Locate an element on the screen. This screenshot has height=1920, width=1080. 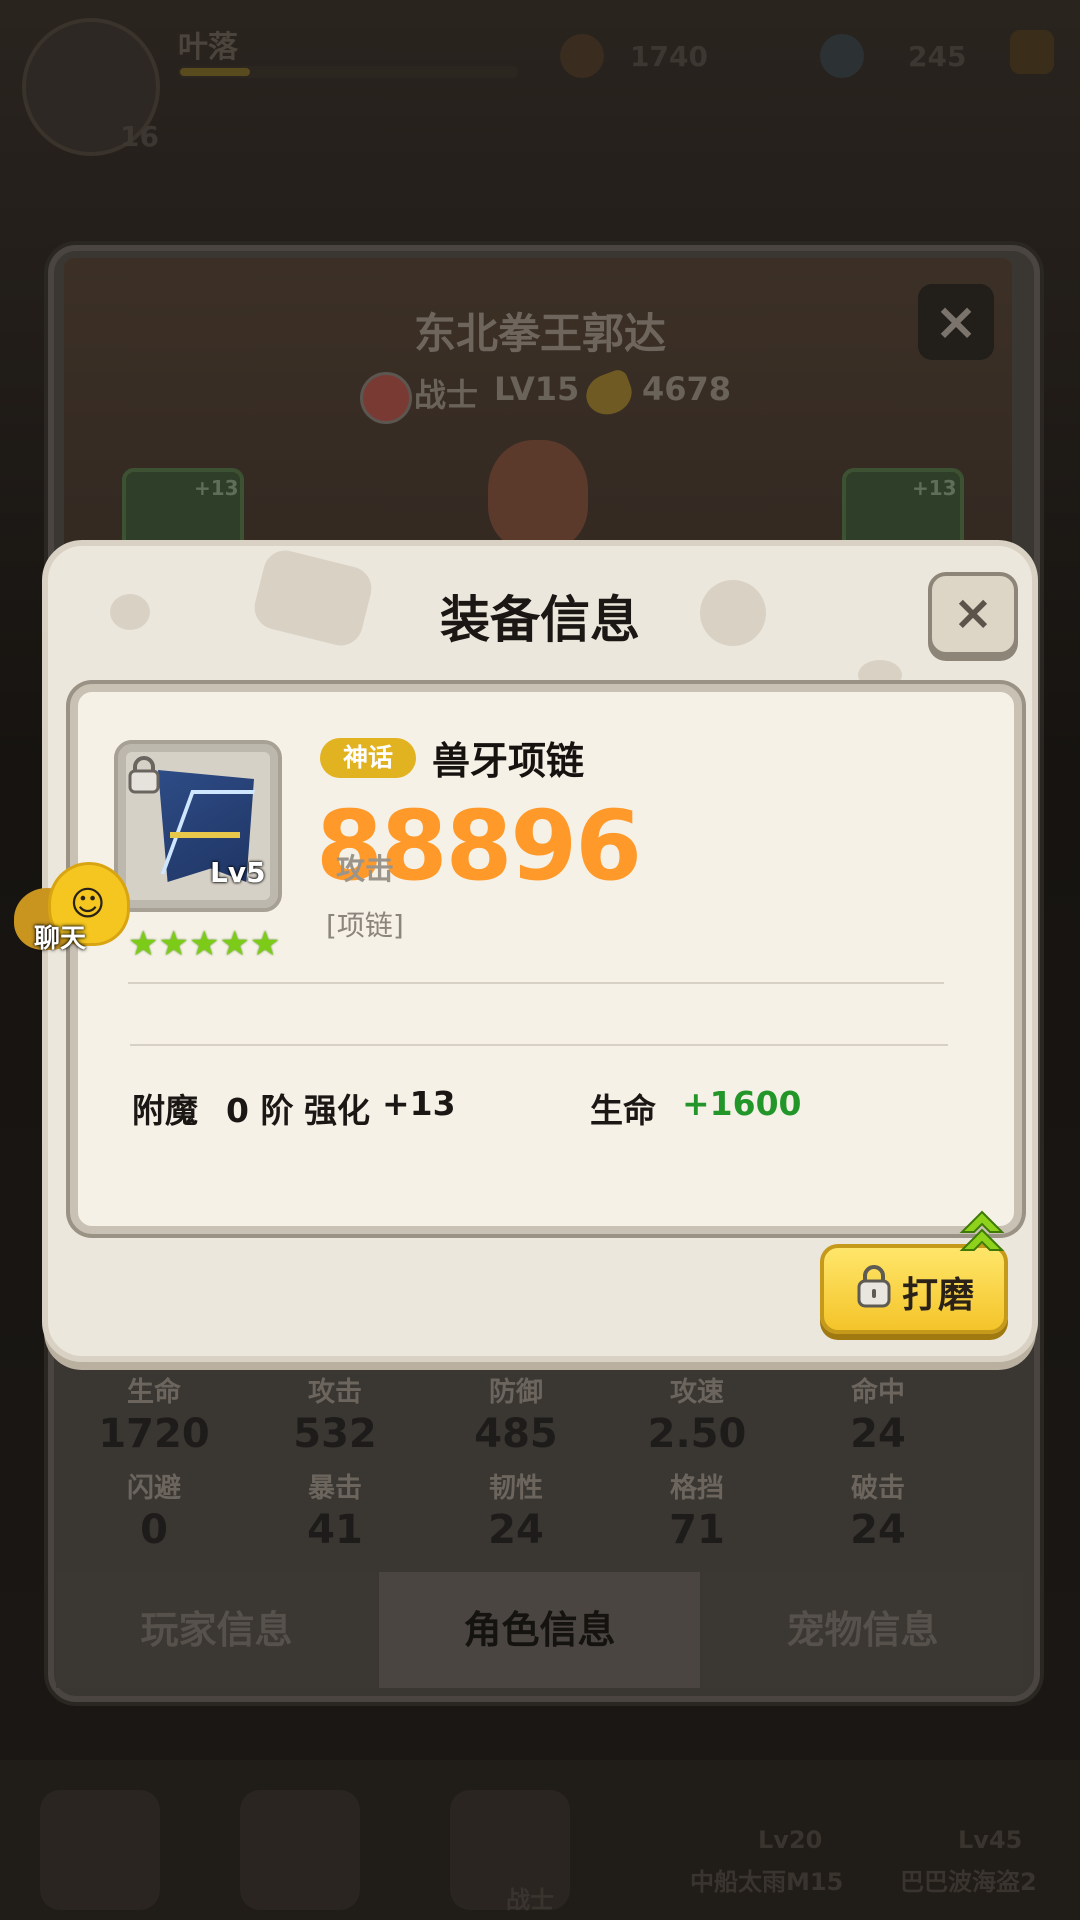
stat-dodge: 闪避 0 is located at coordinates (154, 1513).